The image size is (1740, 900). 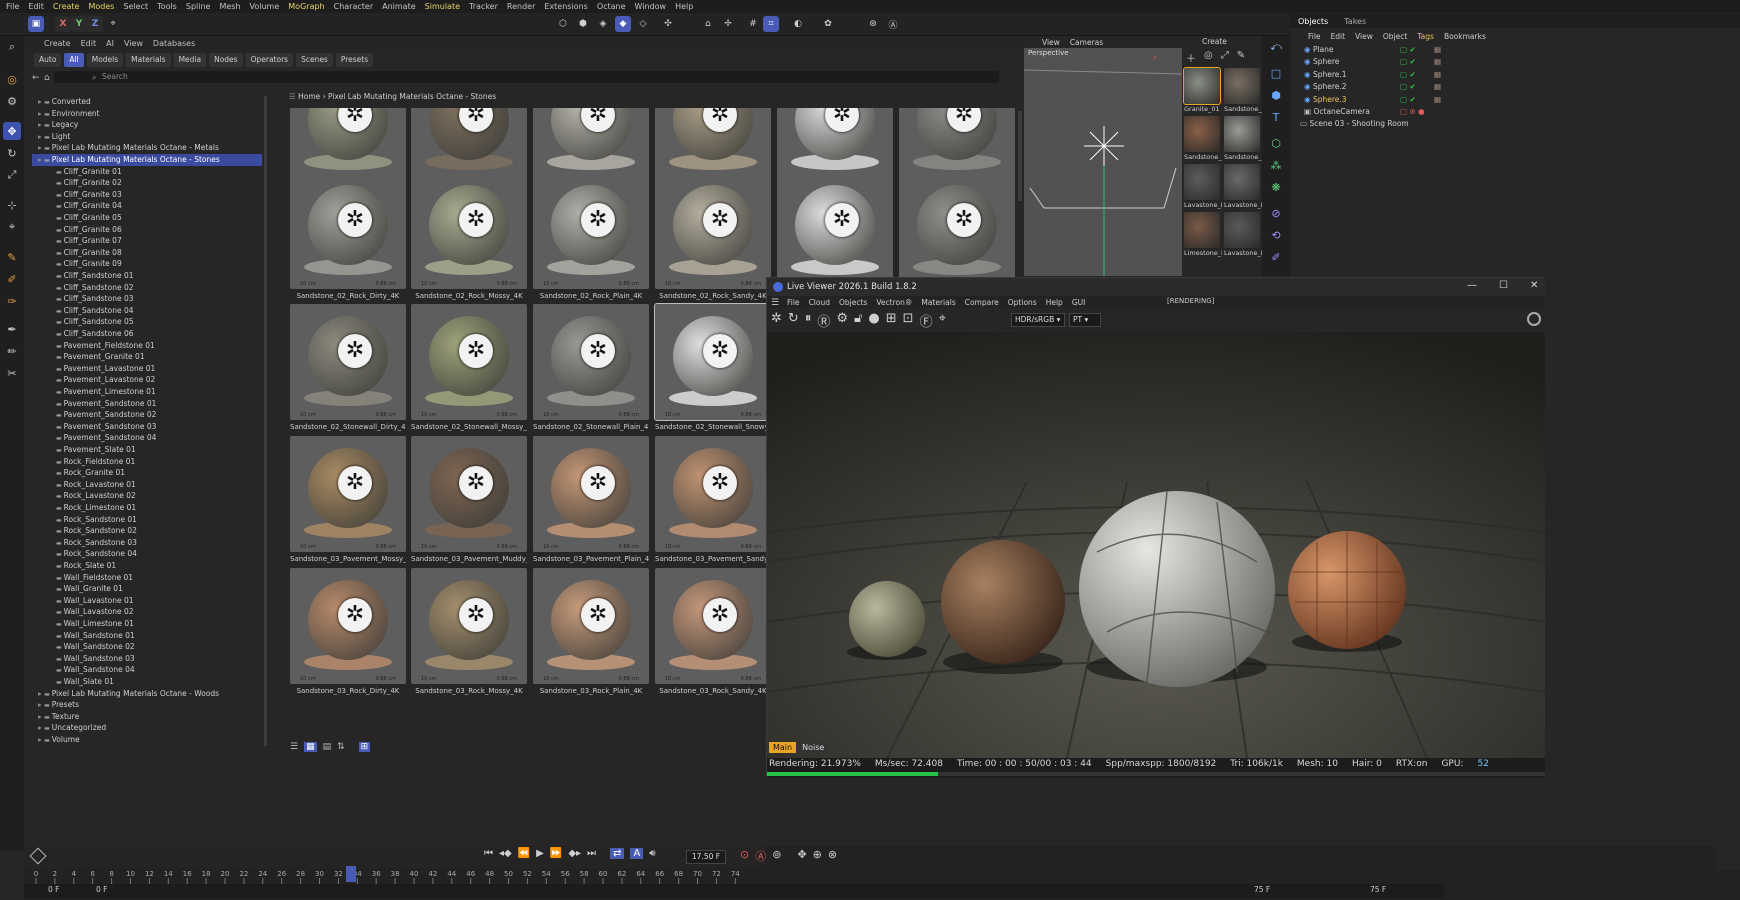 What do you see at coordinates (12, 279) in the screenshot?
I see `spline-sketch-icon: ✐` at bounding box center [12, 279].